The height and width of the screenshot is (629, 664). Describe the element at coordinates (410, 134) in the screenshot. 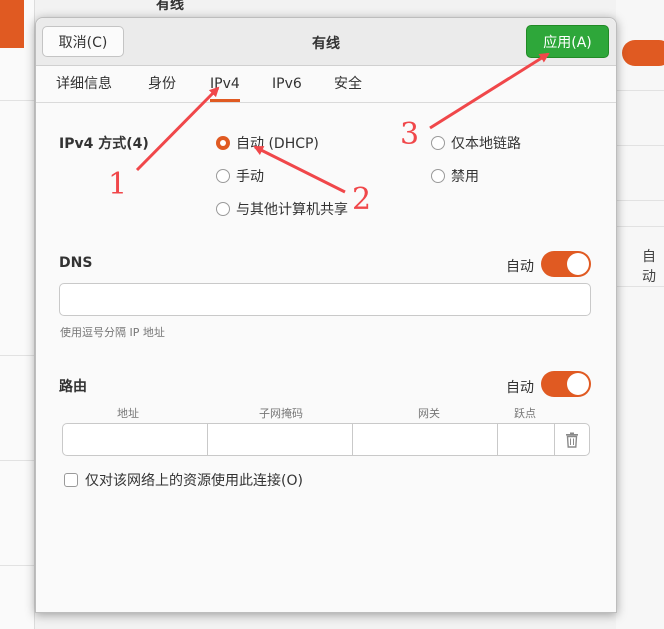

I see `annotation-number-3: 3` at that location.